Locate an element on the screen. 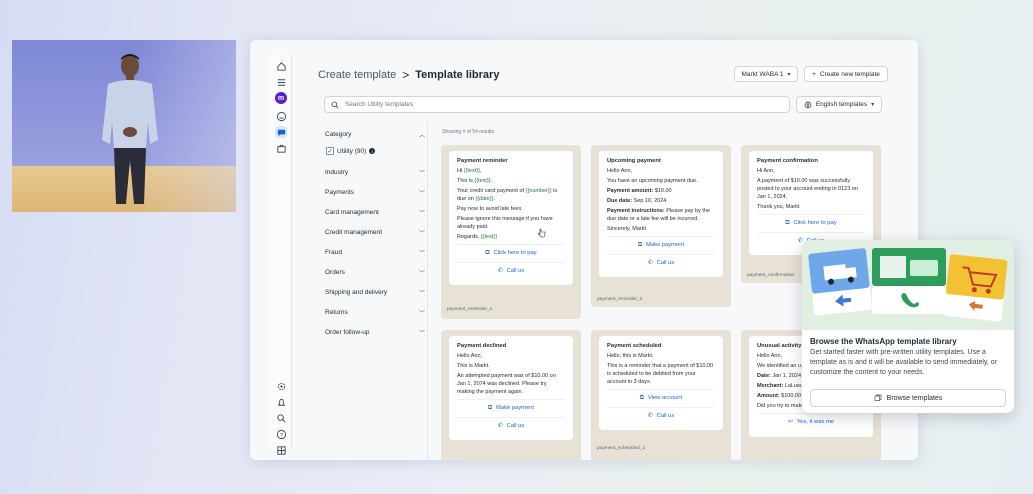 This screenshot has height=494, width=1033. help-icon: ? is located at coordinates (281, 434).